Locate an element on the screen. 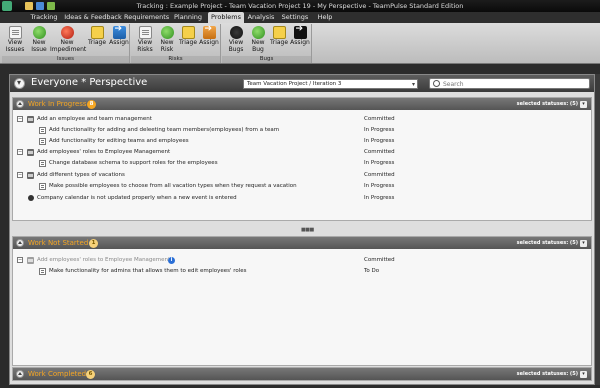 Image resolution: width=600 pixels, height=388 pixels. vertical-scrollbar is located at coordinates (597, 229).